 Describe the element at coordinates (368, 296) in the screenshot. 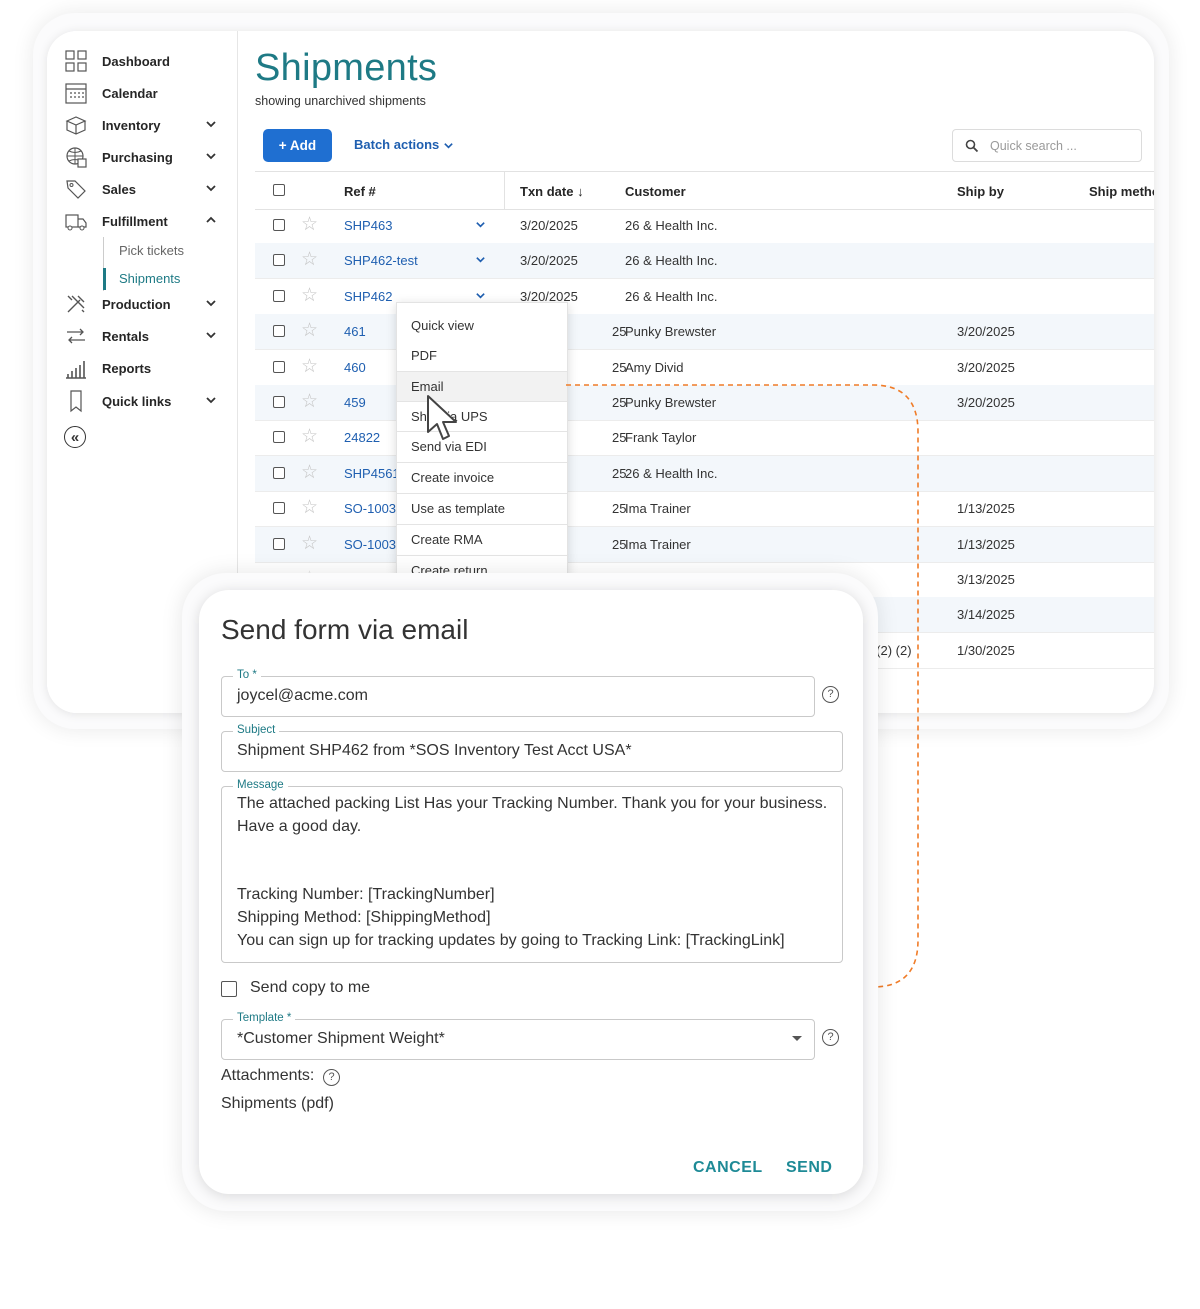

I see `ref-link: SHP462` at that location.